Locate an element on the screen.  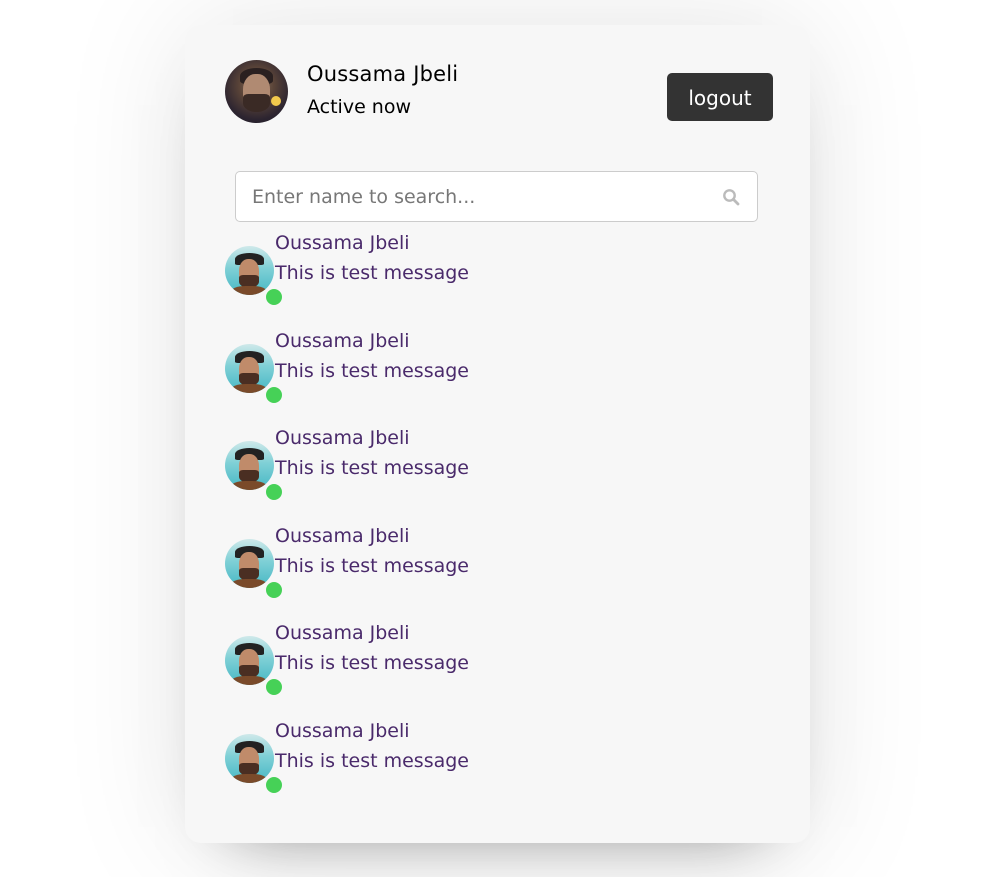
search-icon is located at coordinates (731, 197).